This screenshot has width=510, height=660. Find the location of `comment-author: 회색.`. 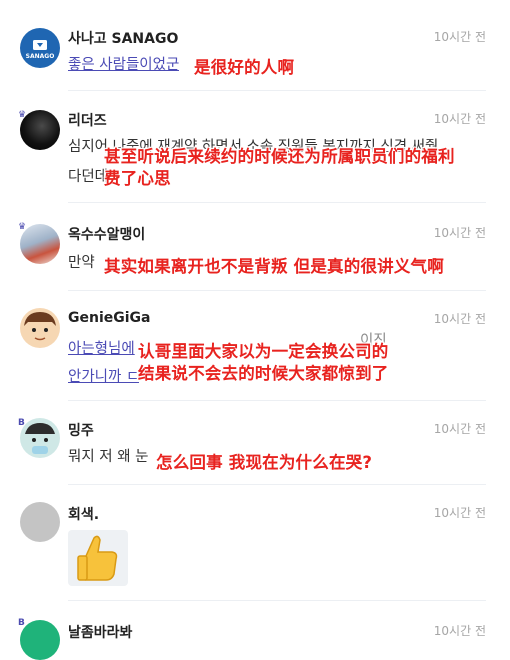

comment-author: 회색. is located at coordinates (83, 514).